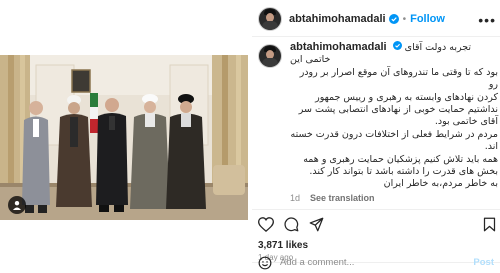 This screenshot has height=273, width=500. Describe the element at coordinates (440, 184) in the screenshot. I see `caption-line: به خاطر مردم،به خاطر ایران` at that location.